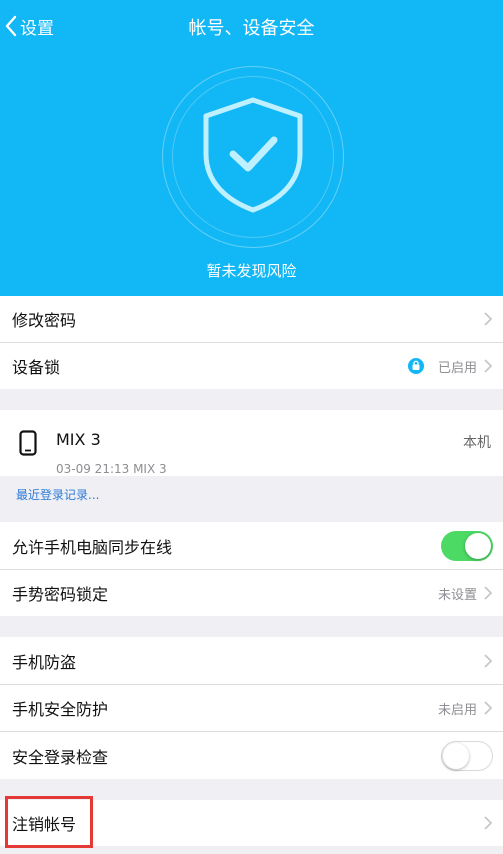 The height and width of the screenshot is (854, 503). I want to click on phone-protection-label: 手机安全防护, so click(60, 709).